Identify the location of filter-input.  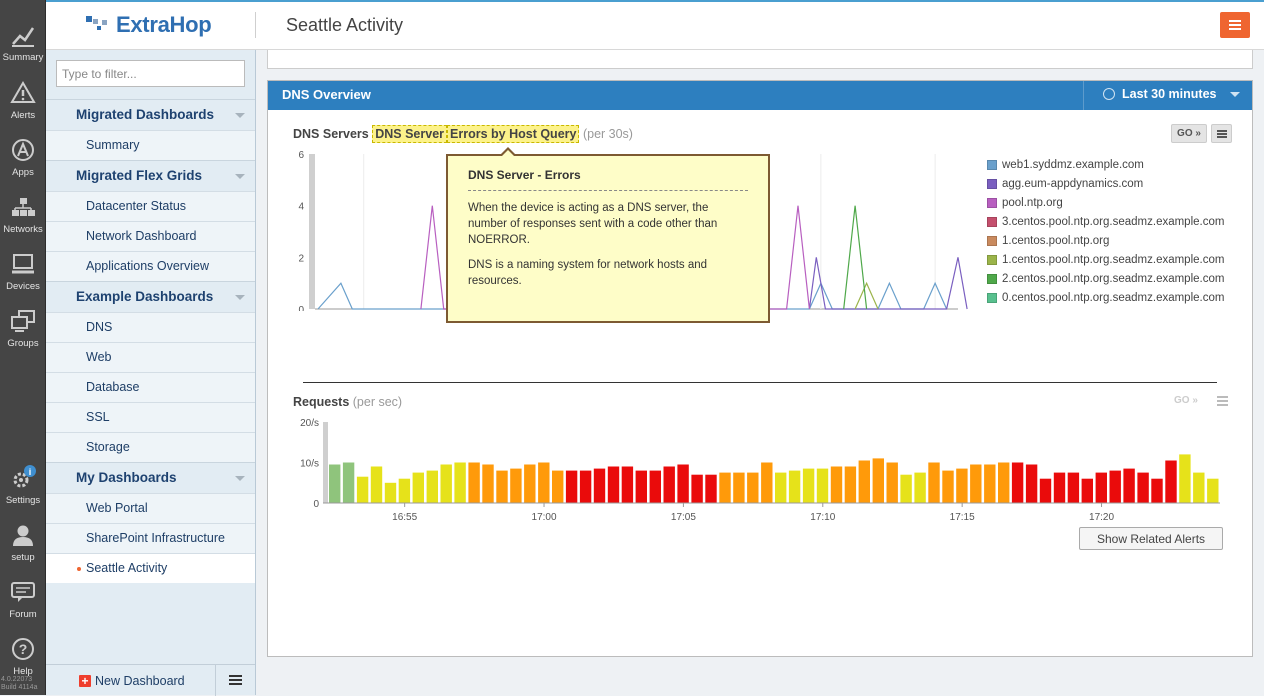
(150, 73).